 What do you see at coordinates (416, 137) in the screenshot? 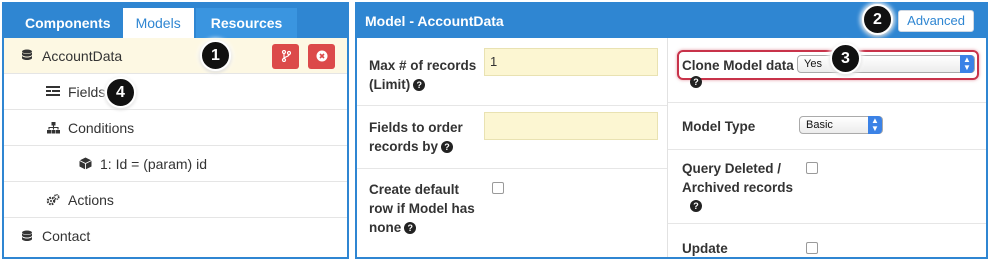
I see `order-records-label: Fields to order records by?` at bounding box center [416, 137].